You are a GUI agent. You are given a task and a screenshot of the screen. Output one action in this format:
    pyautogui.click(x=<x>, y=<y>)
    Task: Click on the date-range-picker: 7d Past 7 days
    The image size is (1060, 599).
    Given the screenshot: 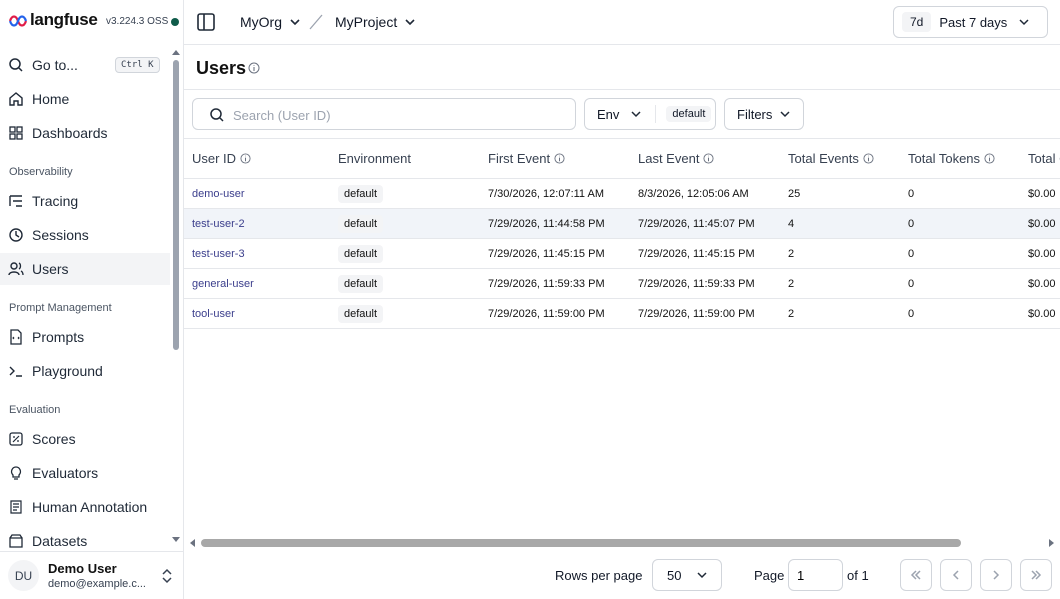 What is the action you would take?
    pyautogui.click(x=970, y=22)
    